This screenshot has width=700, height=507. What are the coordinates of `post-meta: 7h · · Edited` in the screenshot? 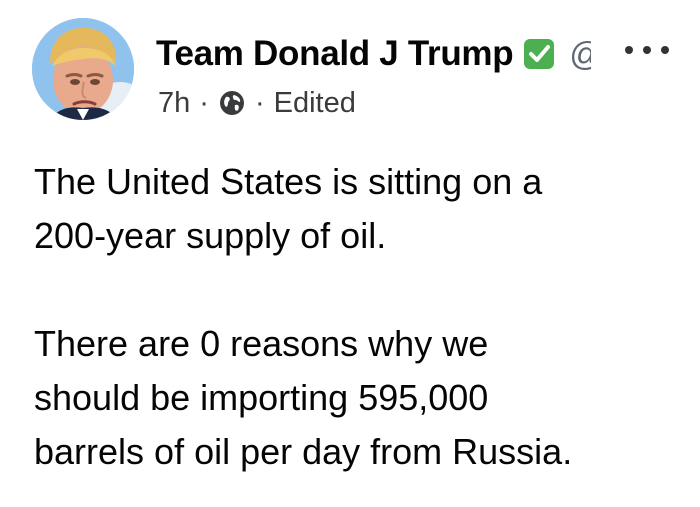 It's located at (257, 103).